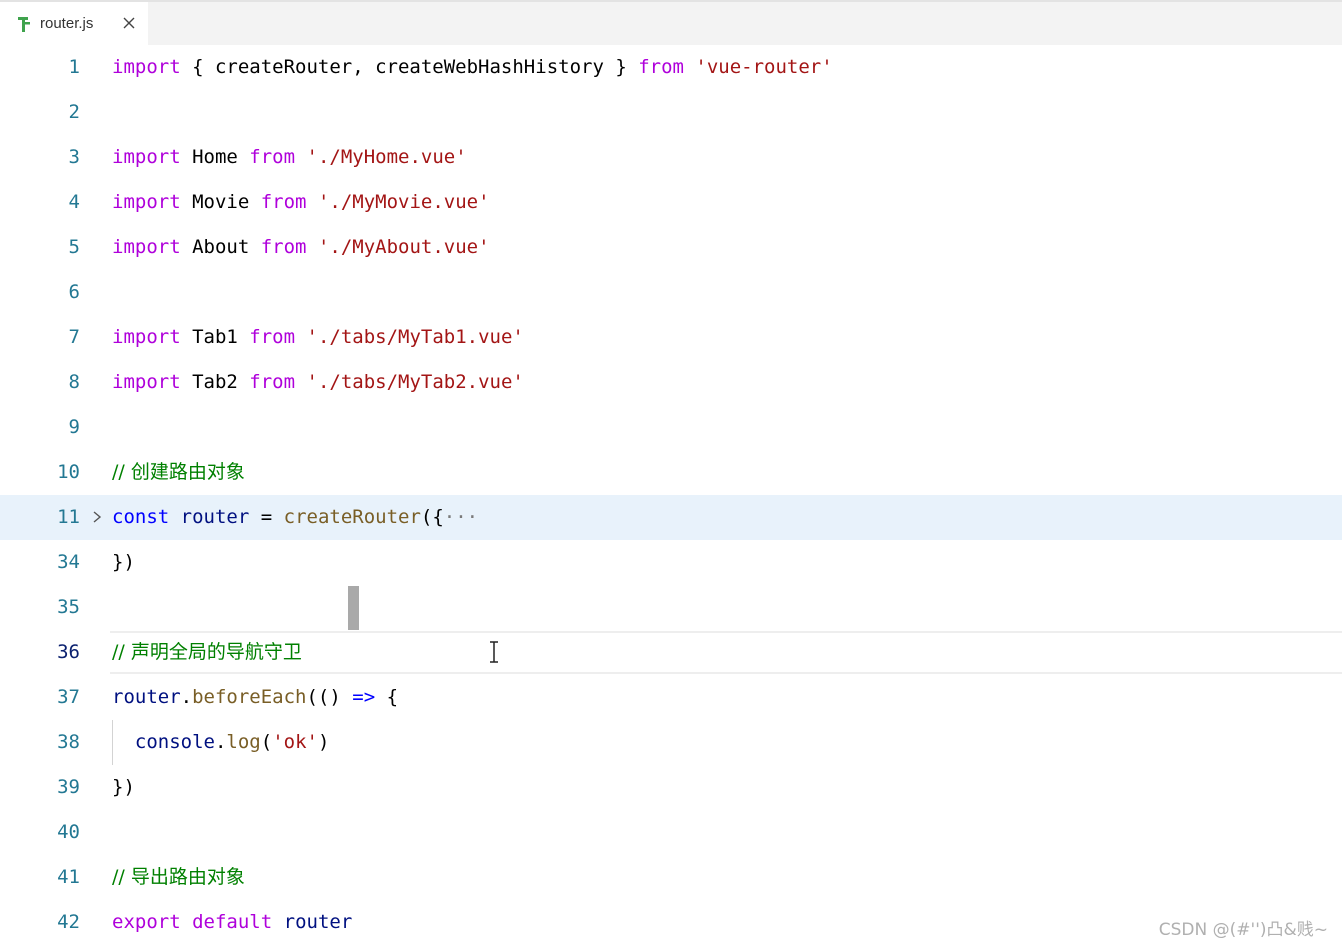  I want to click on code-text: // 导出路由对象, so click(178, 877).